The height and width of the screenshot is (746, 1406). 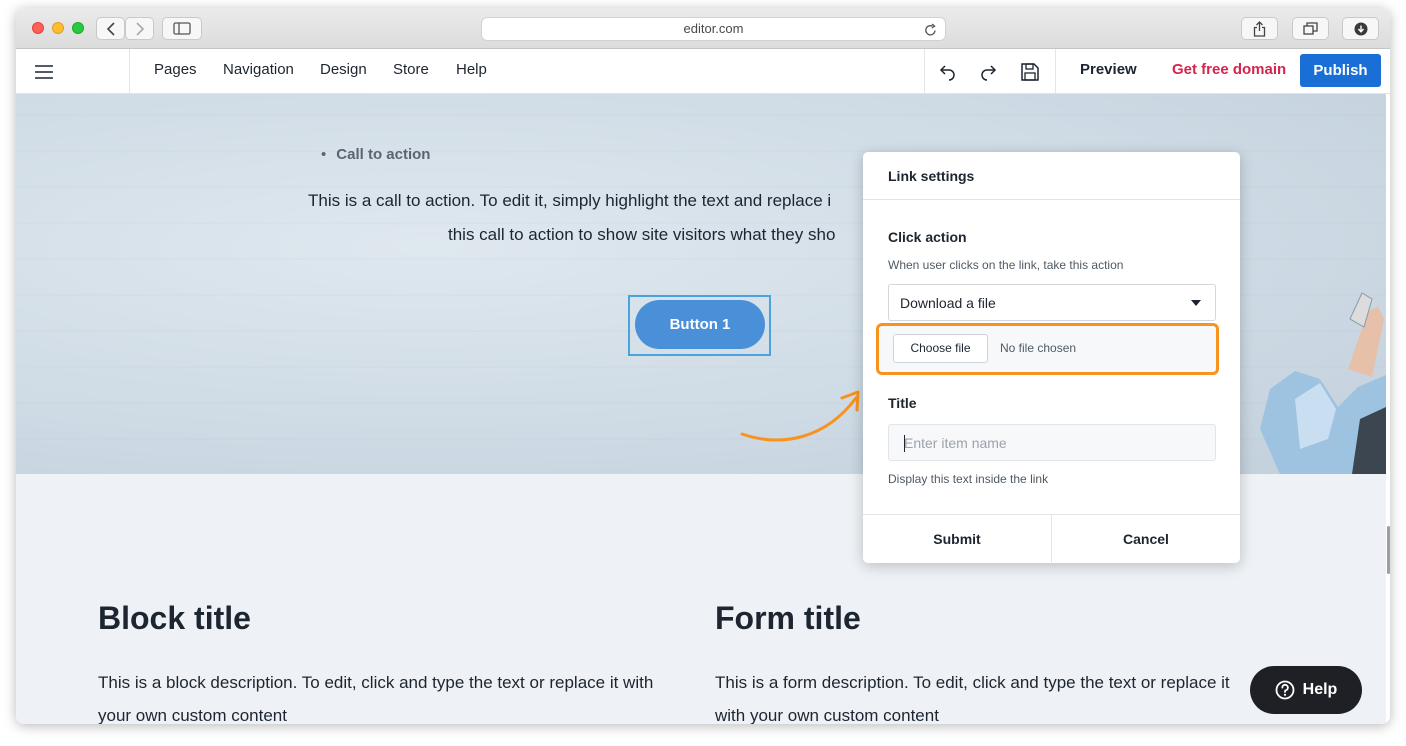 What do you see at coordinates (174, 618) in the screenshot?
I see `block-title: Block title` at bounding box center [174, 618].